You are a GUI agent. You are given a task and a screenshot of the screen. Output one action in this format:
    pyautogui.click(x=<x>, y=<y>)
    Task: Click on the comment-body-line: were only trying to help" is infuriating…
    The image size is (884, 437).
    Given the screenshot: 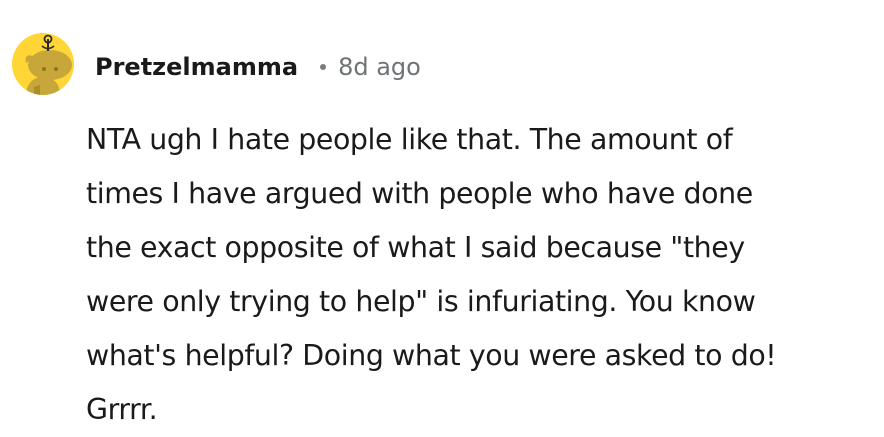 What is the action you would take?
    pyautogui.click(x=421, y=301)
    